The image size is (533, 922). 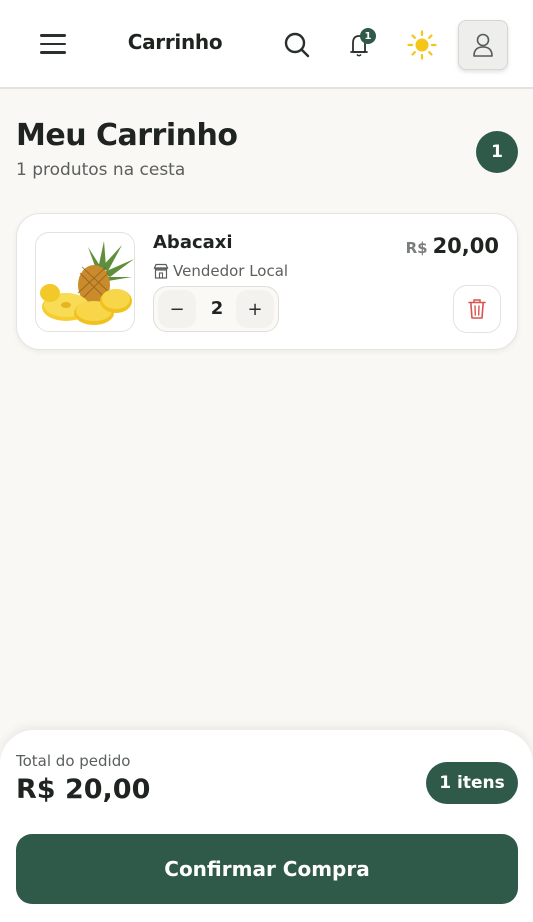 What do you see at coordinates (255, 309) in the screenshot?
I see `increase-quantity-button: +` at bounding box center [255, 309].